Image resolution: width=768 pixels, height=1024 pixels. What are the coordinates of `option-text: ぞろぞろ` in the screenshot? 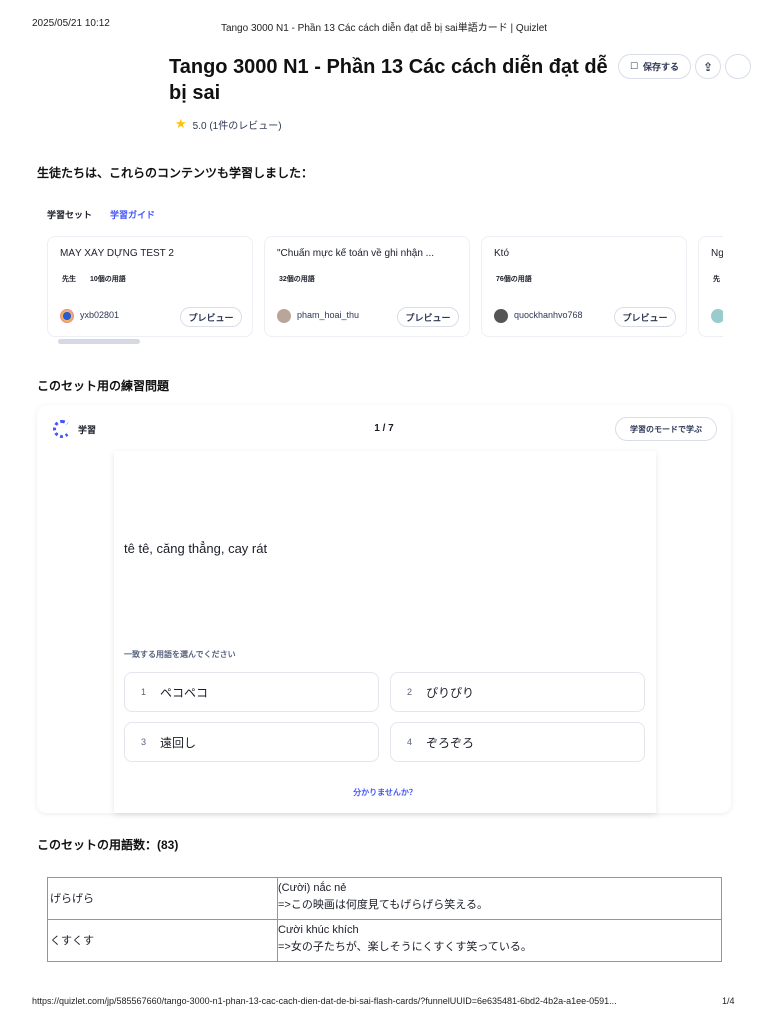 It's located at (450, 742).